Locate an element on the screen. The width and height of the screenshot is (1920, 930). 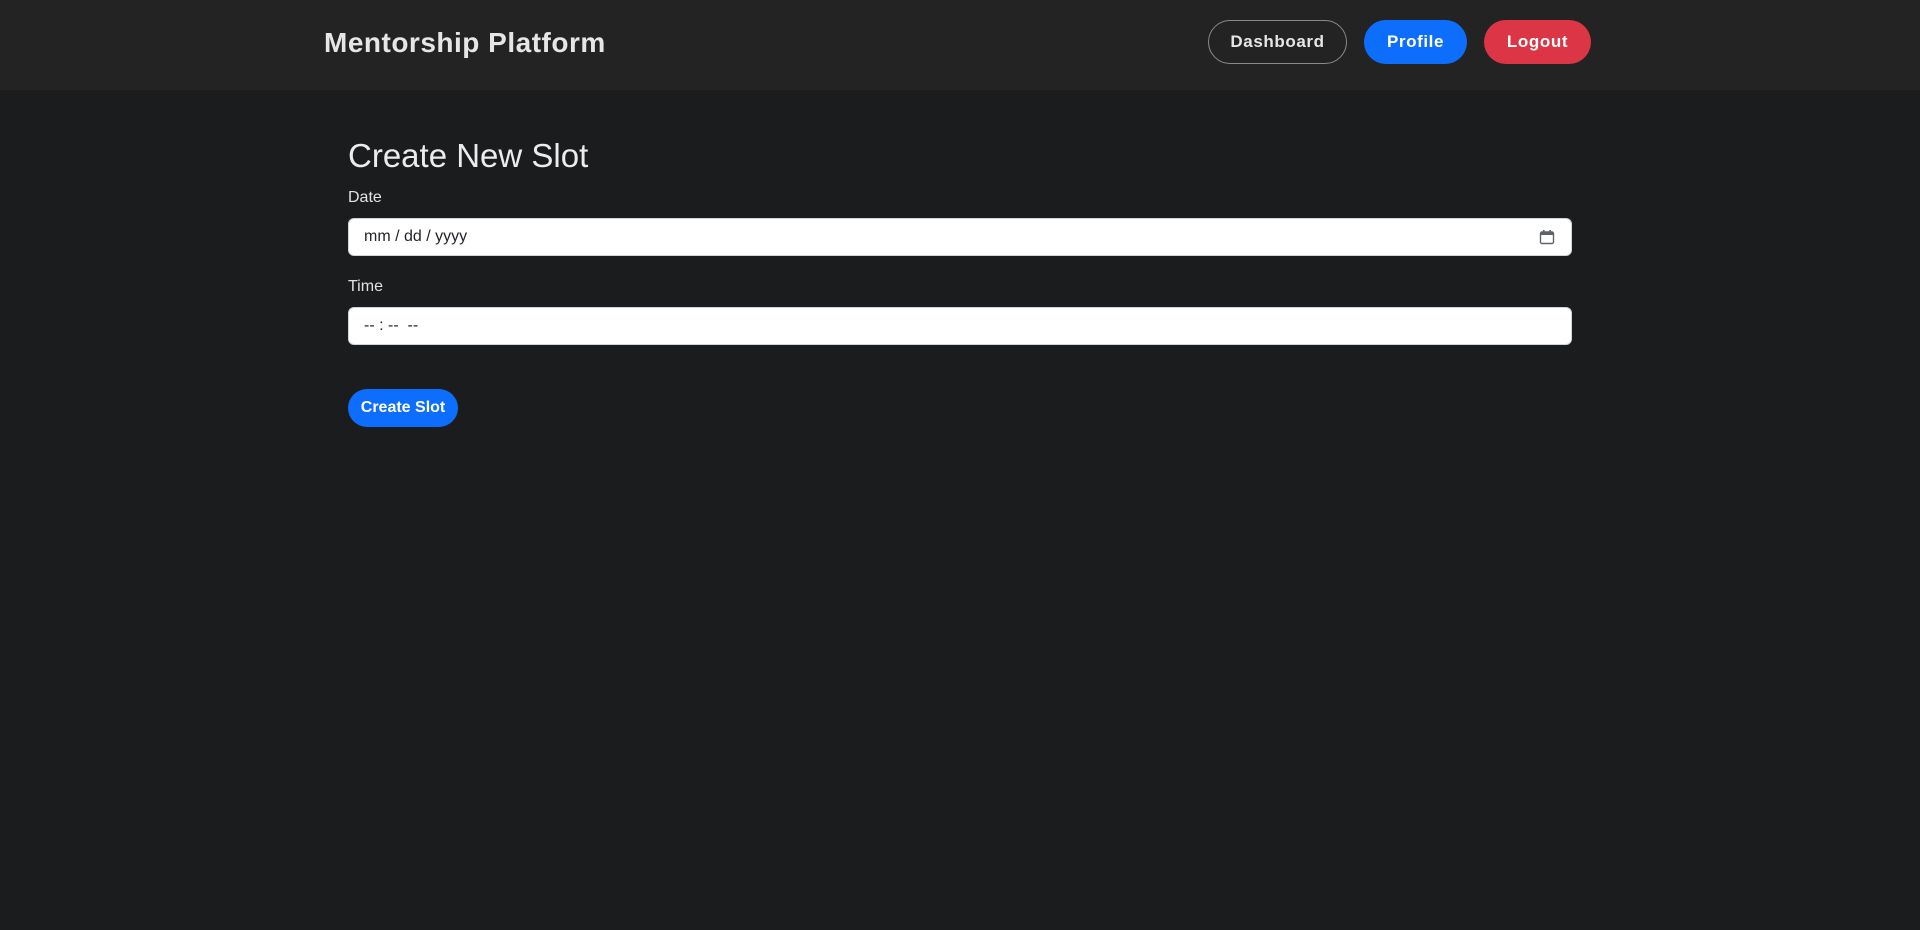
profile-button: Profile is located at coordinates (1415, 42).